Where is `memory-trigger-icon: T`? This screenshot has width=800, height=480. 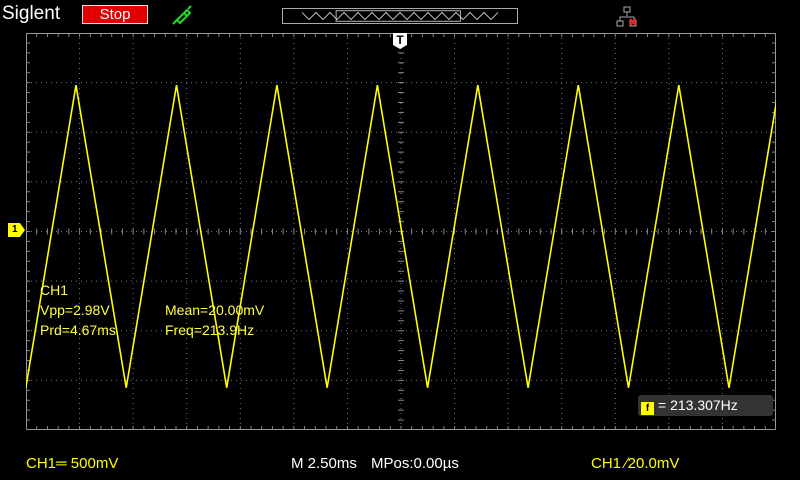
memory-trigger-icon: T is located at coordinates (400, 11).